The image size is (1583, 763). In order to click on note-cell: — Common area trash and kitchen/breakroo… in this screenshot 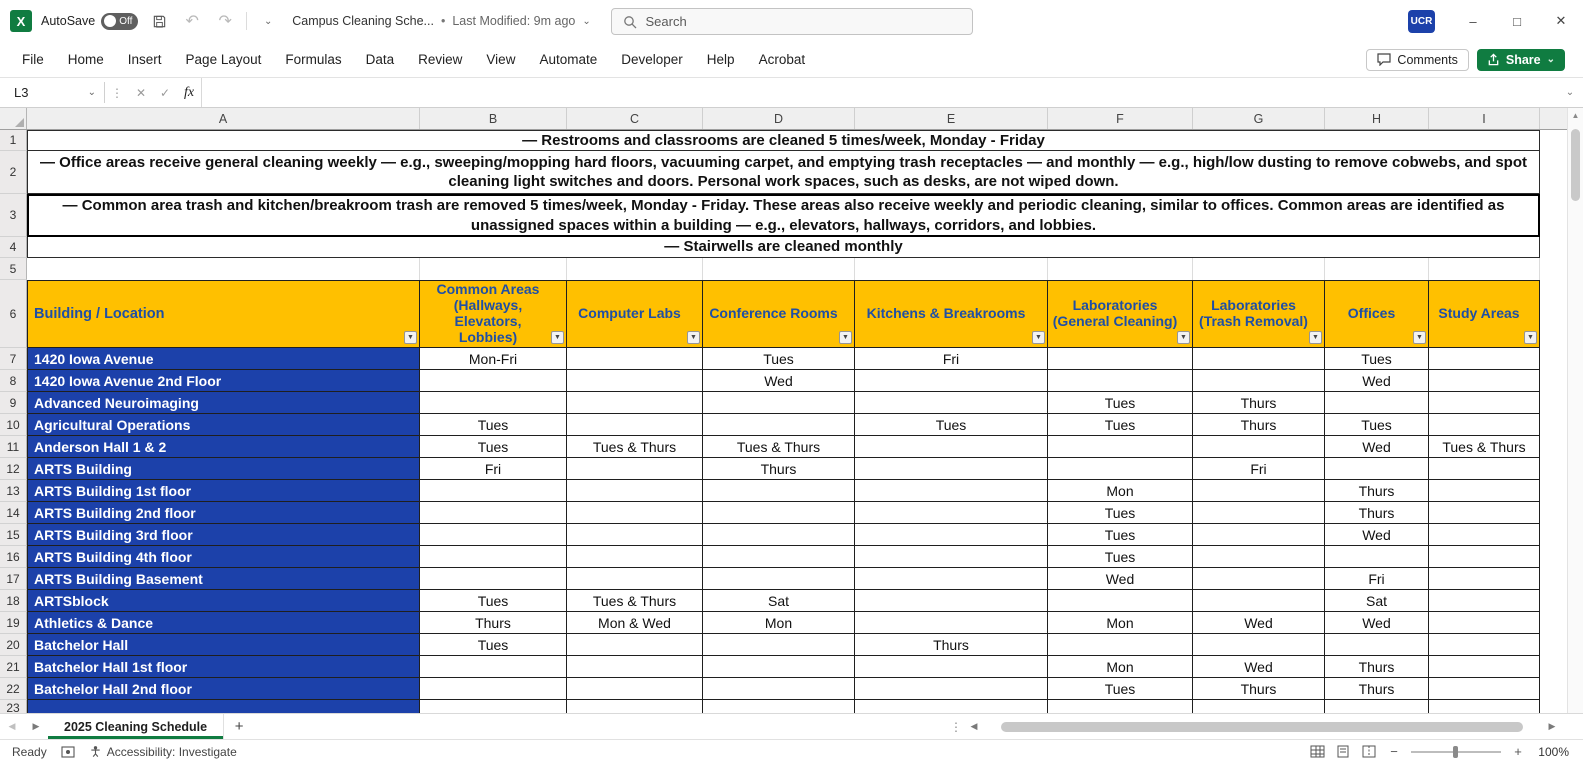, I will do `click(783, 215)`.